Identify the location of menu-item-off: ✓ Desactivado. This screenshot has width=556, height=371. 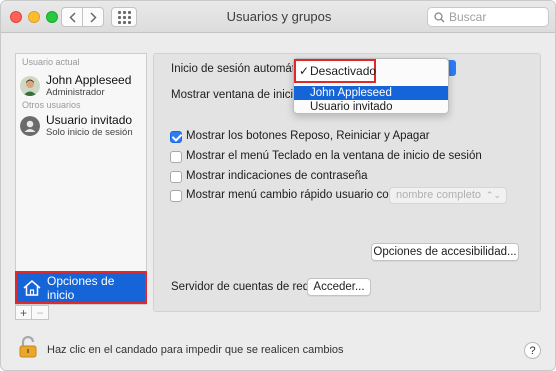
(335, 71).